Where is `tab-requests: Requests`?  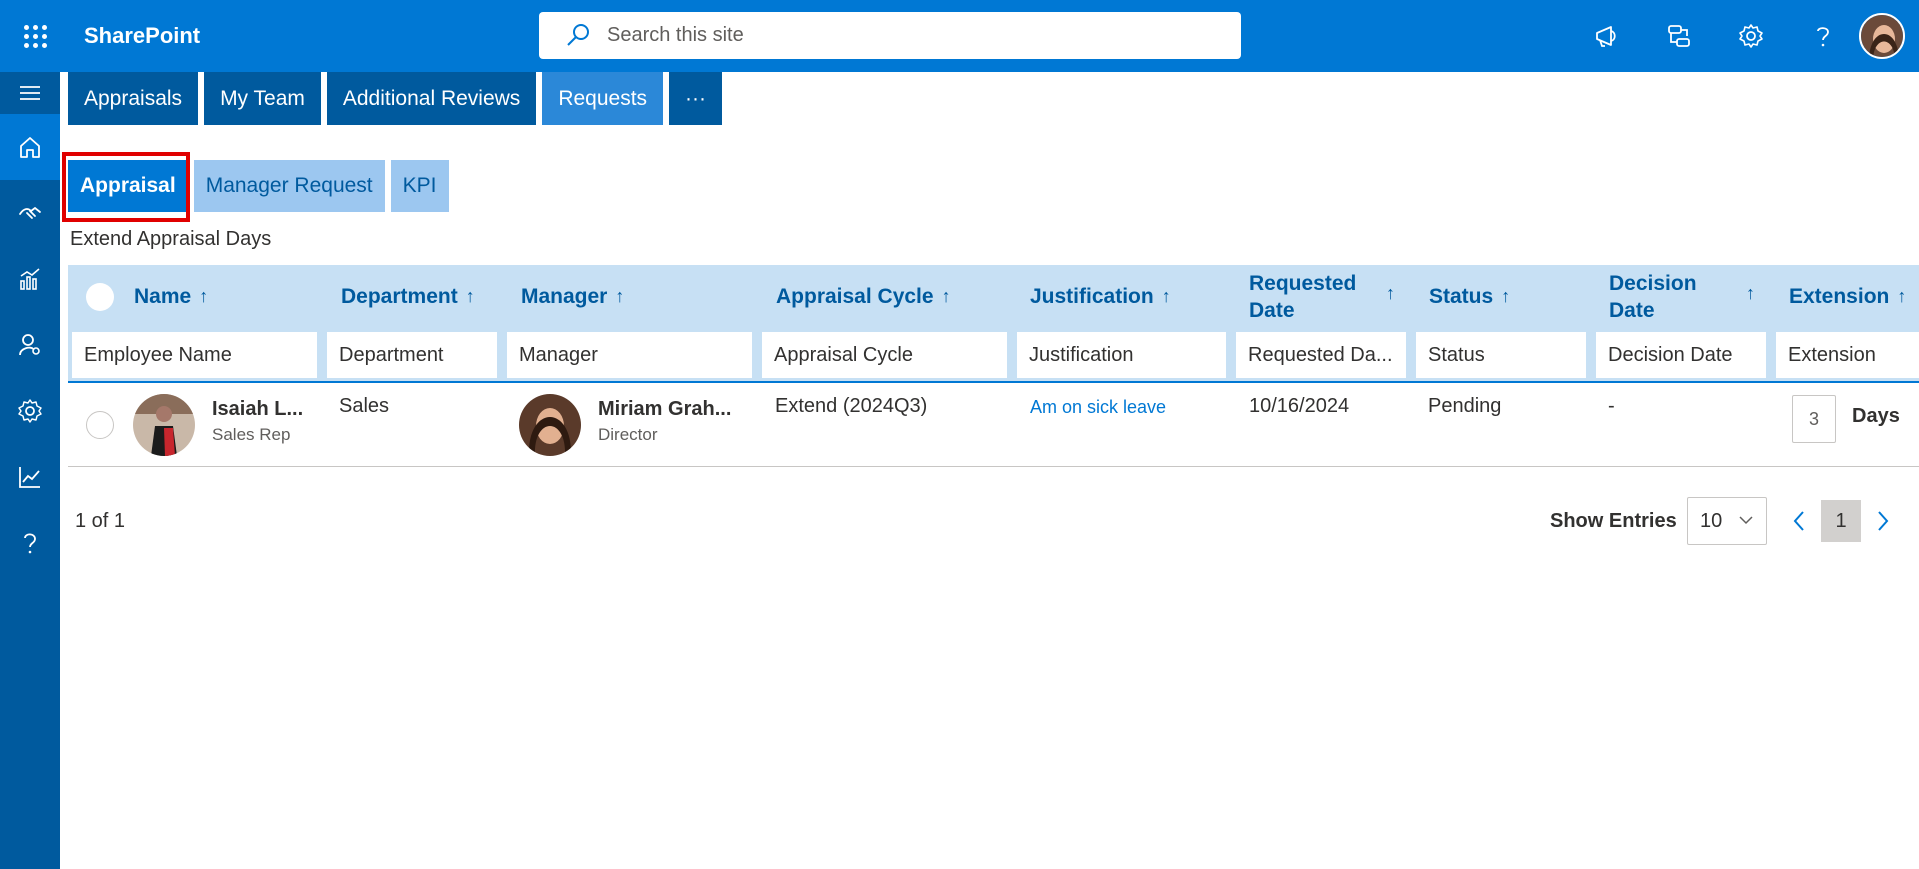
tab-requests: Requests is located at coordinates (603, 98).